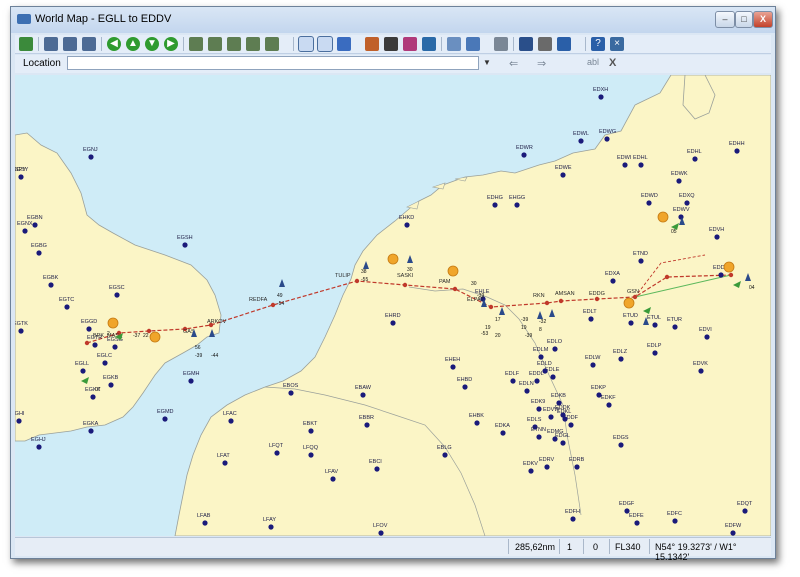  What do you see at coordinates (152, 44) in the screenshot?
I see `nav-down-icon: ▼` at bounding box center [152, 44].